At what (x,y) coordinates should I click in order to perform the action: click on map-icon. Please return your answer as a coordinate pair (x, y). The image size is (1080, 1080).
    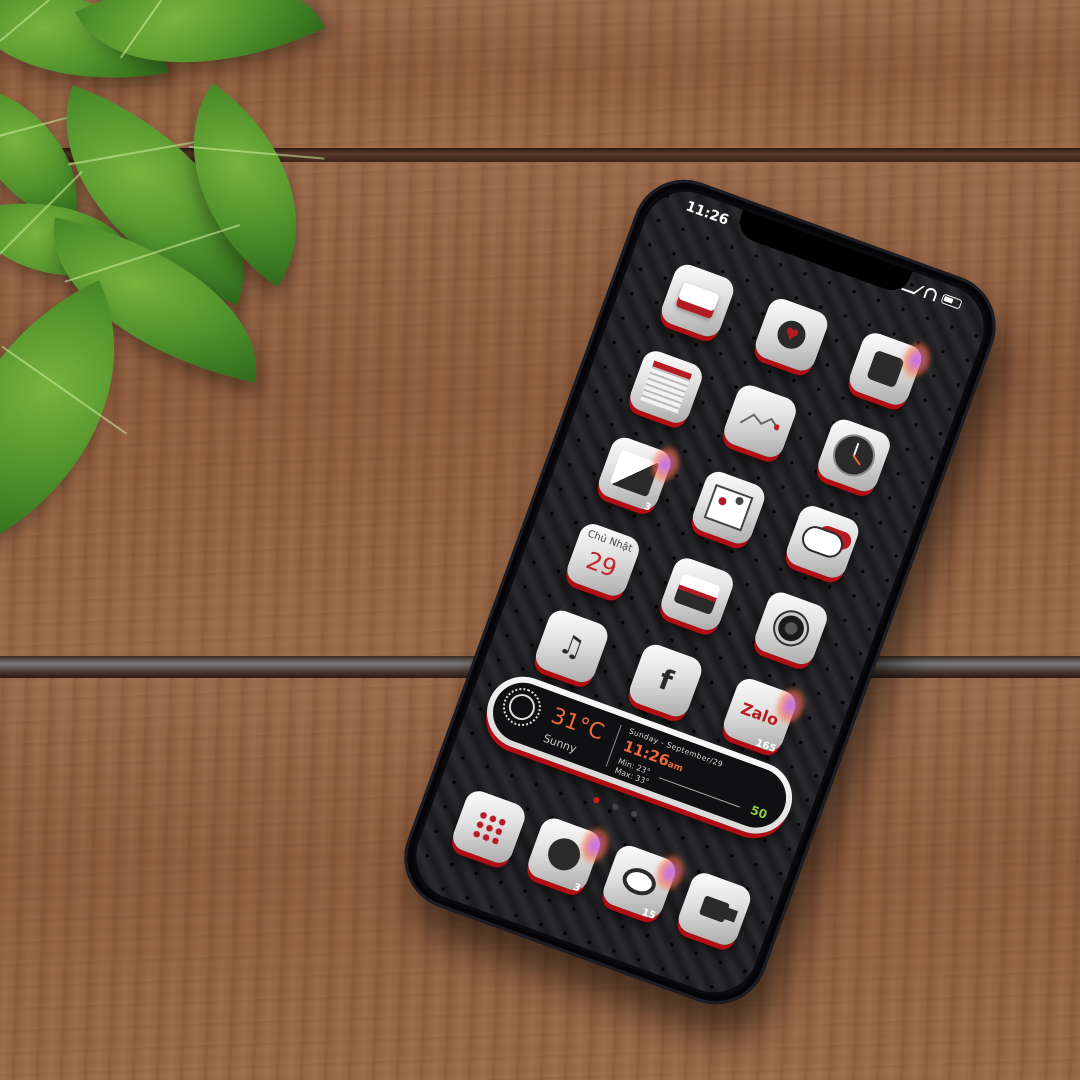
    Looking at the image, I should click on (728, 507).